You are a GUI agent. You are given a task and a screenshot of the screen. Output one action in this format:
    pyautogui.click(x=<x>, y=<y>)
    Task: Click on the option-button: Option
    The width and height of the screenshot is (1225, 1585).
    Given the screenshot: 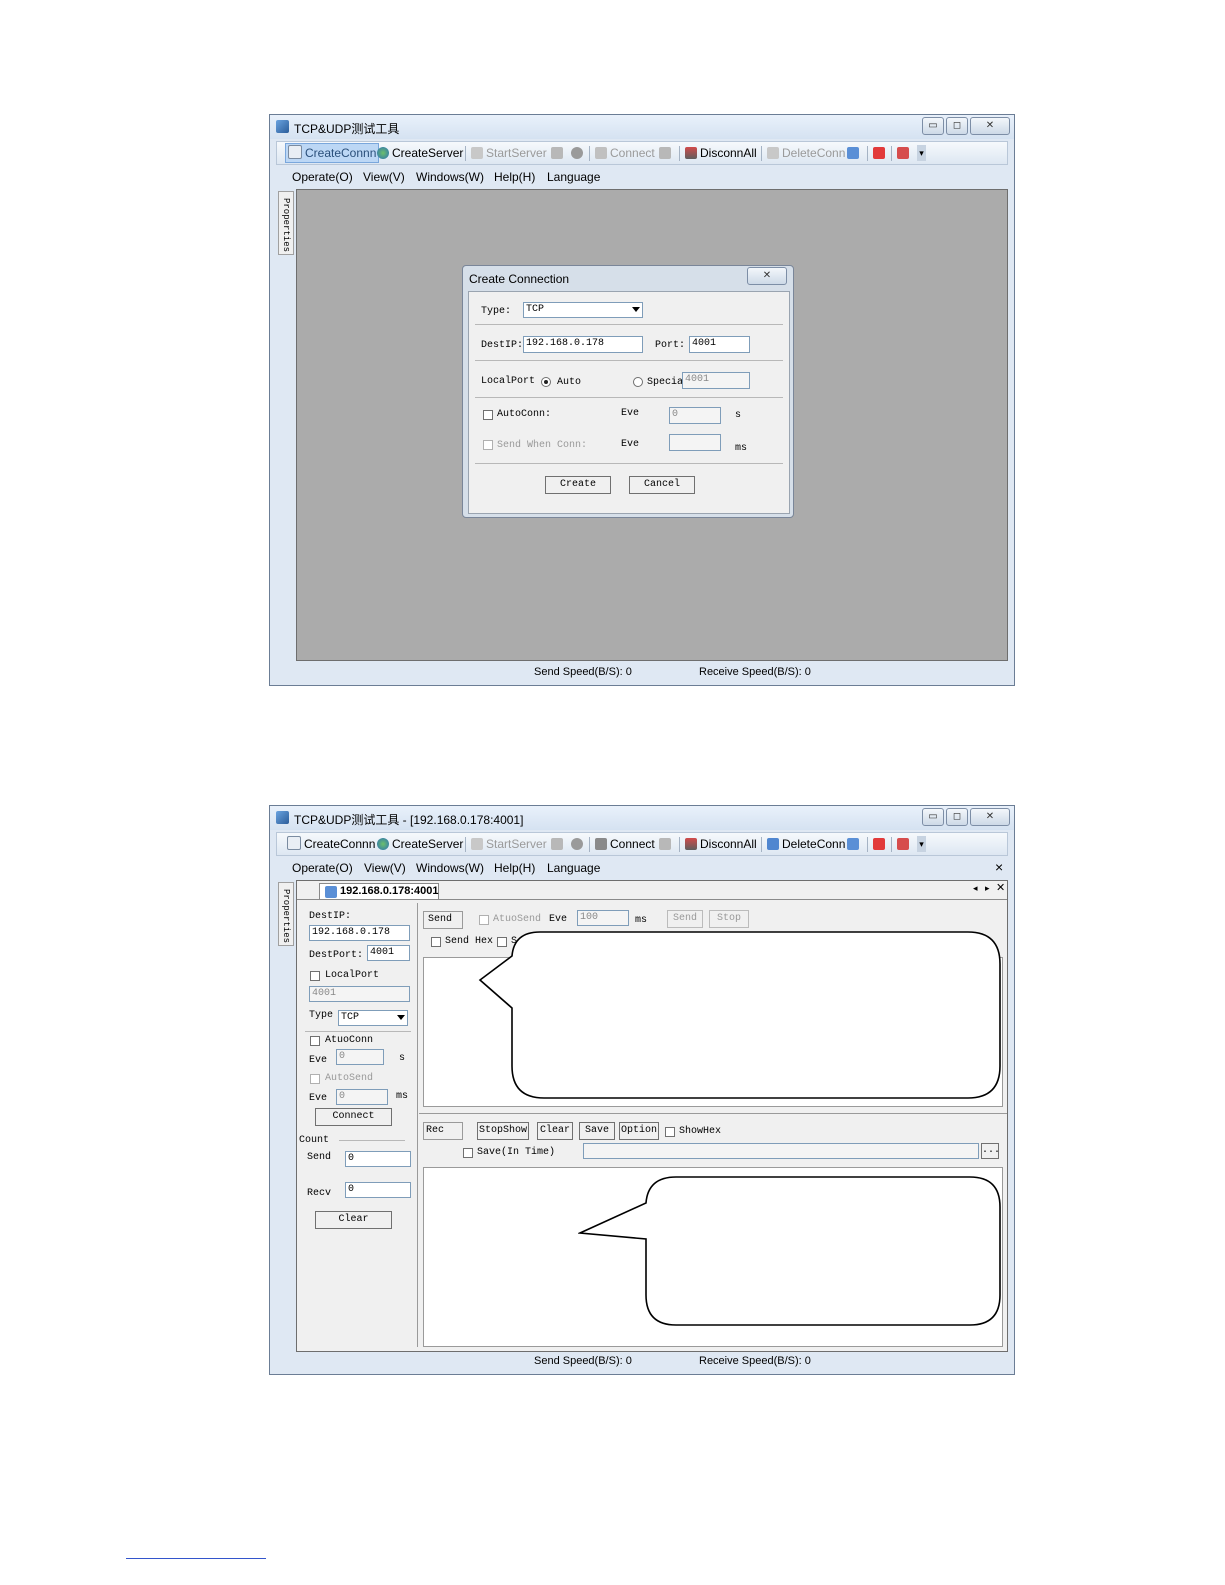 What is the action you would take?
    pyautogui.click(x=639, y=1131)
    